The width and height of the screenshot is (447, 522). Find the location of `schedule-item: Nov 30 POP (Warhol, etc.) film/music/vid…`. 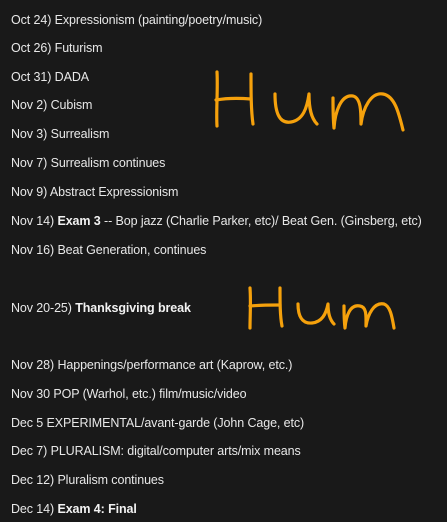

schedule-item: Nov 30 POP (Warhol, etc.) film/music/vid… is located at coordinates (129, 394).